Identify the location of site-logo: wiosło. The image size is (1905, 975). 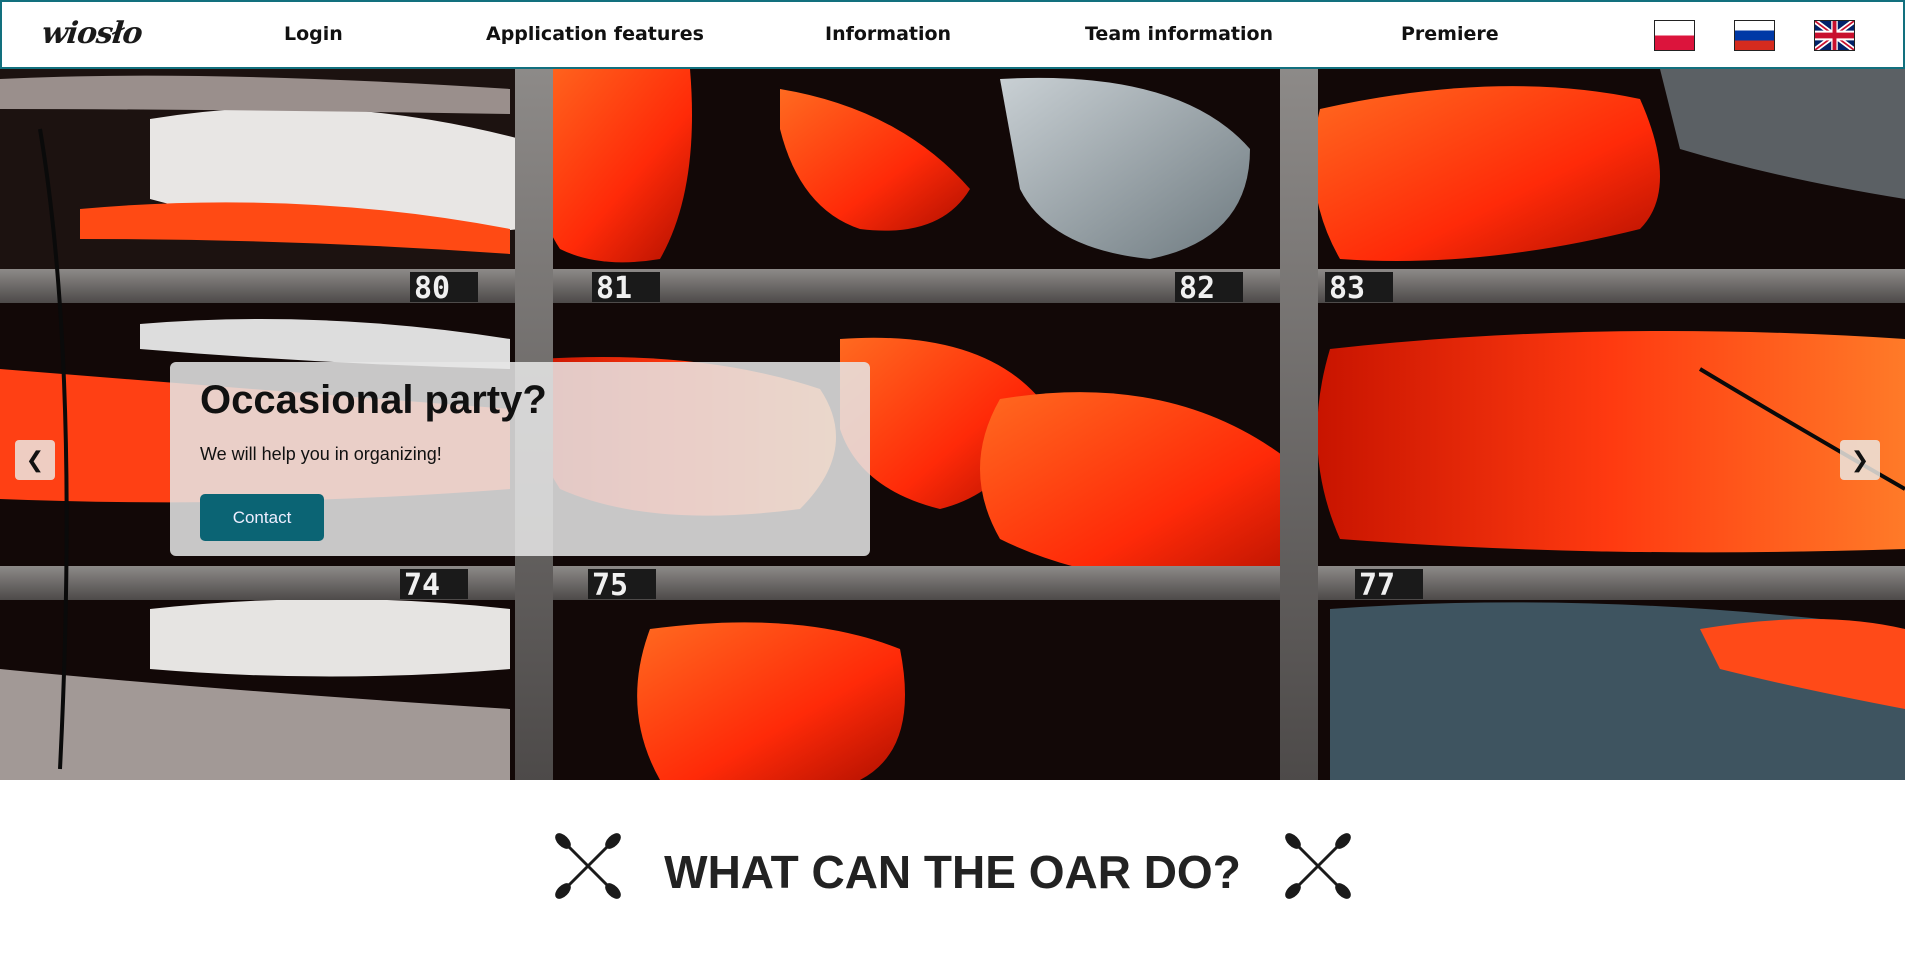
(91, 33).